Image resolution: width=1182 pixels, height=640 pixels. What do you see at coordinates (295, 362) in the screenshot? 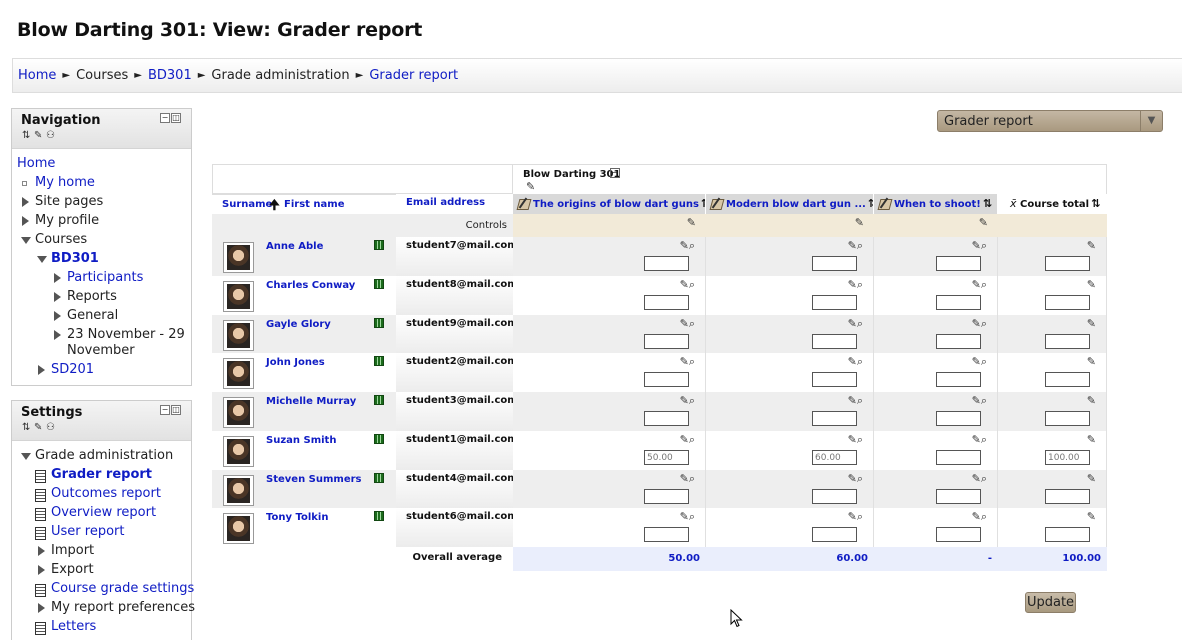
I see `student-name-link: John Jones` at bounding box center [295, 362].